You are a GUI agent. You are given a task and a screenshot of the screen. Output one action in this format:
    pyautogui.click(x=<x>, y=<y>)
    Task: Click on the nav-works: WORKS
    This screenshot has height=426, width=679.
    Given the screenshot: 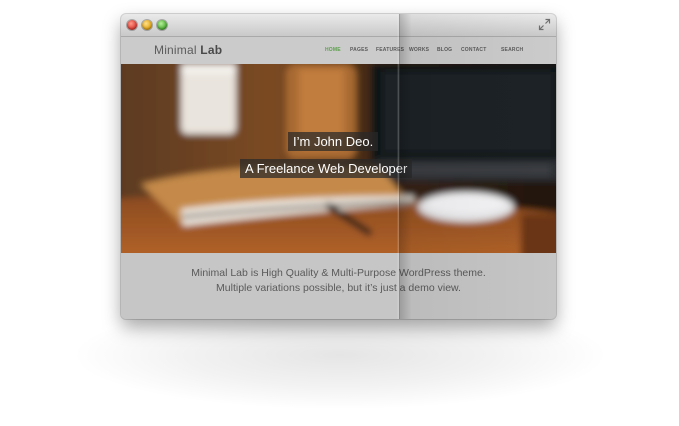 What is the action you would take?
    pyautogui.click(x=419, y=50)
    